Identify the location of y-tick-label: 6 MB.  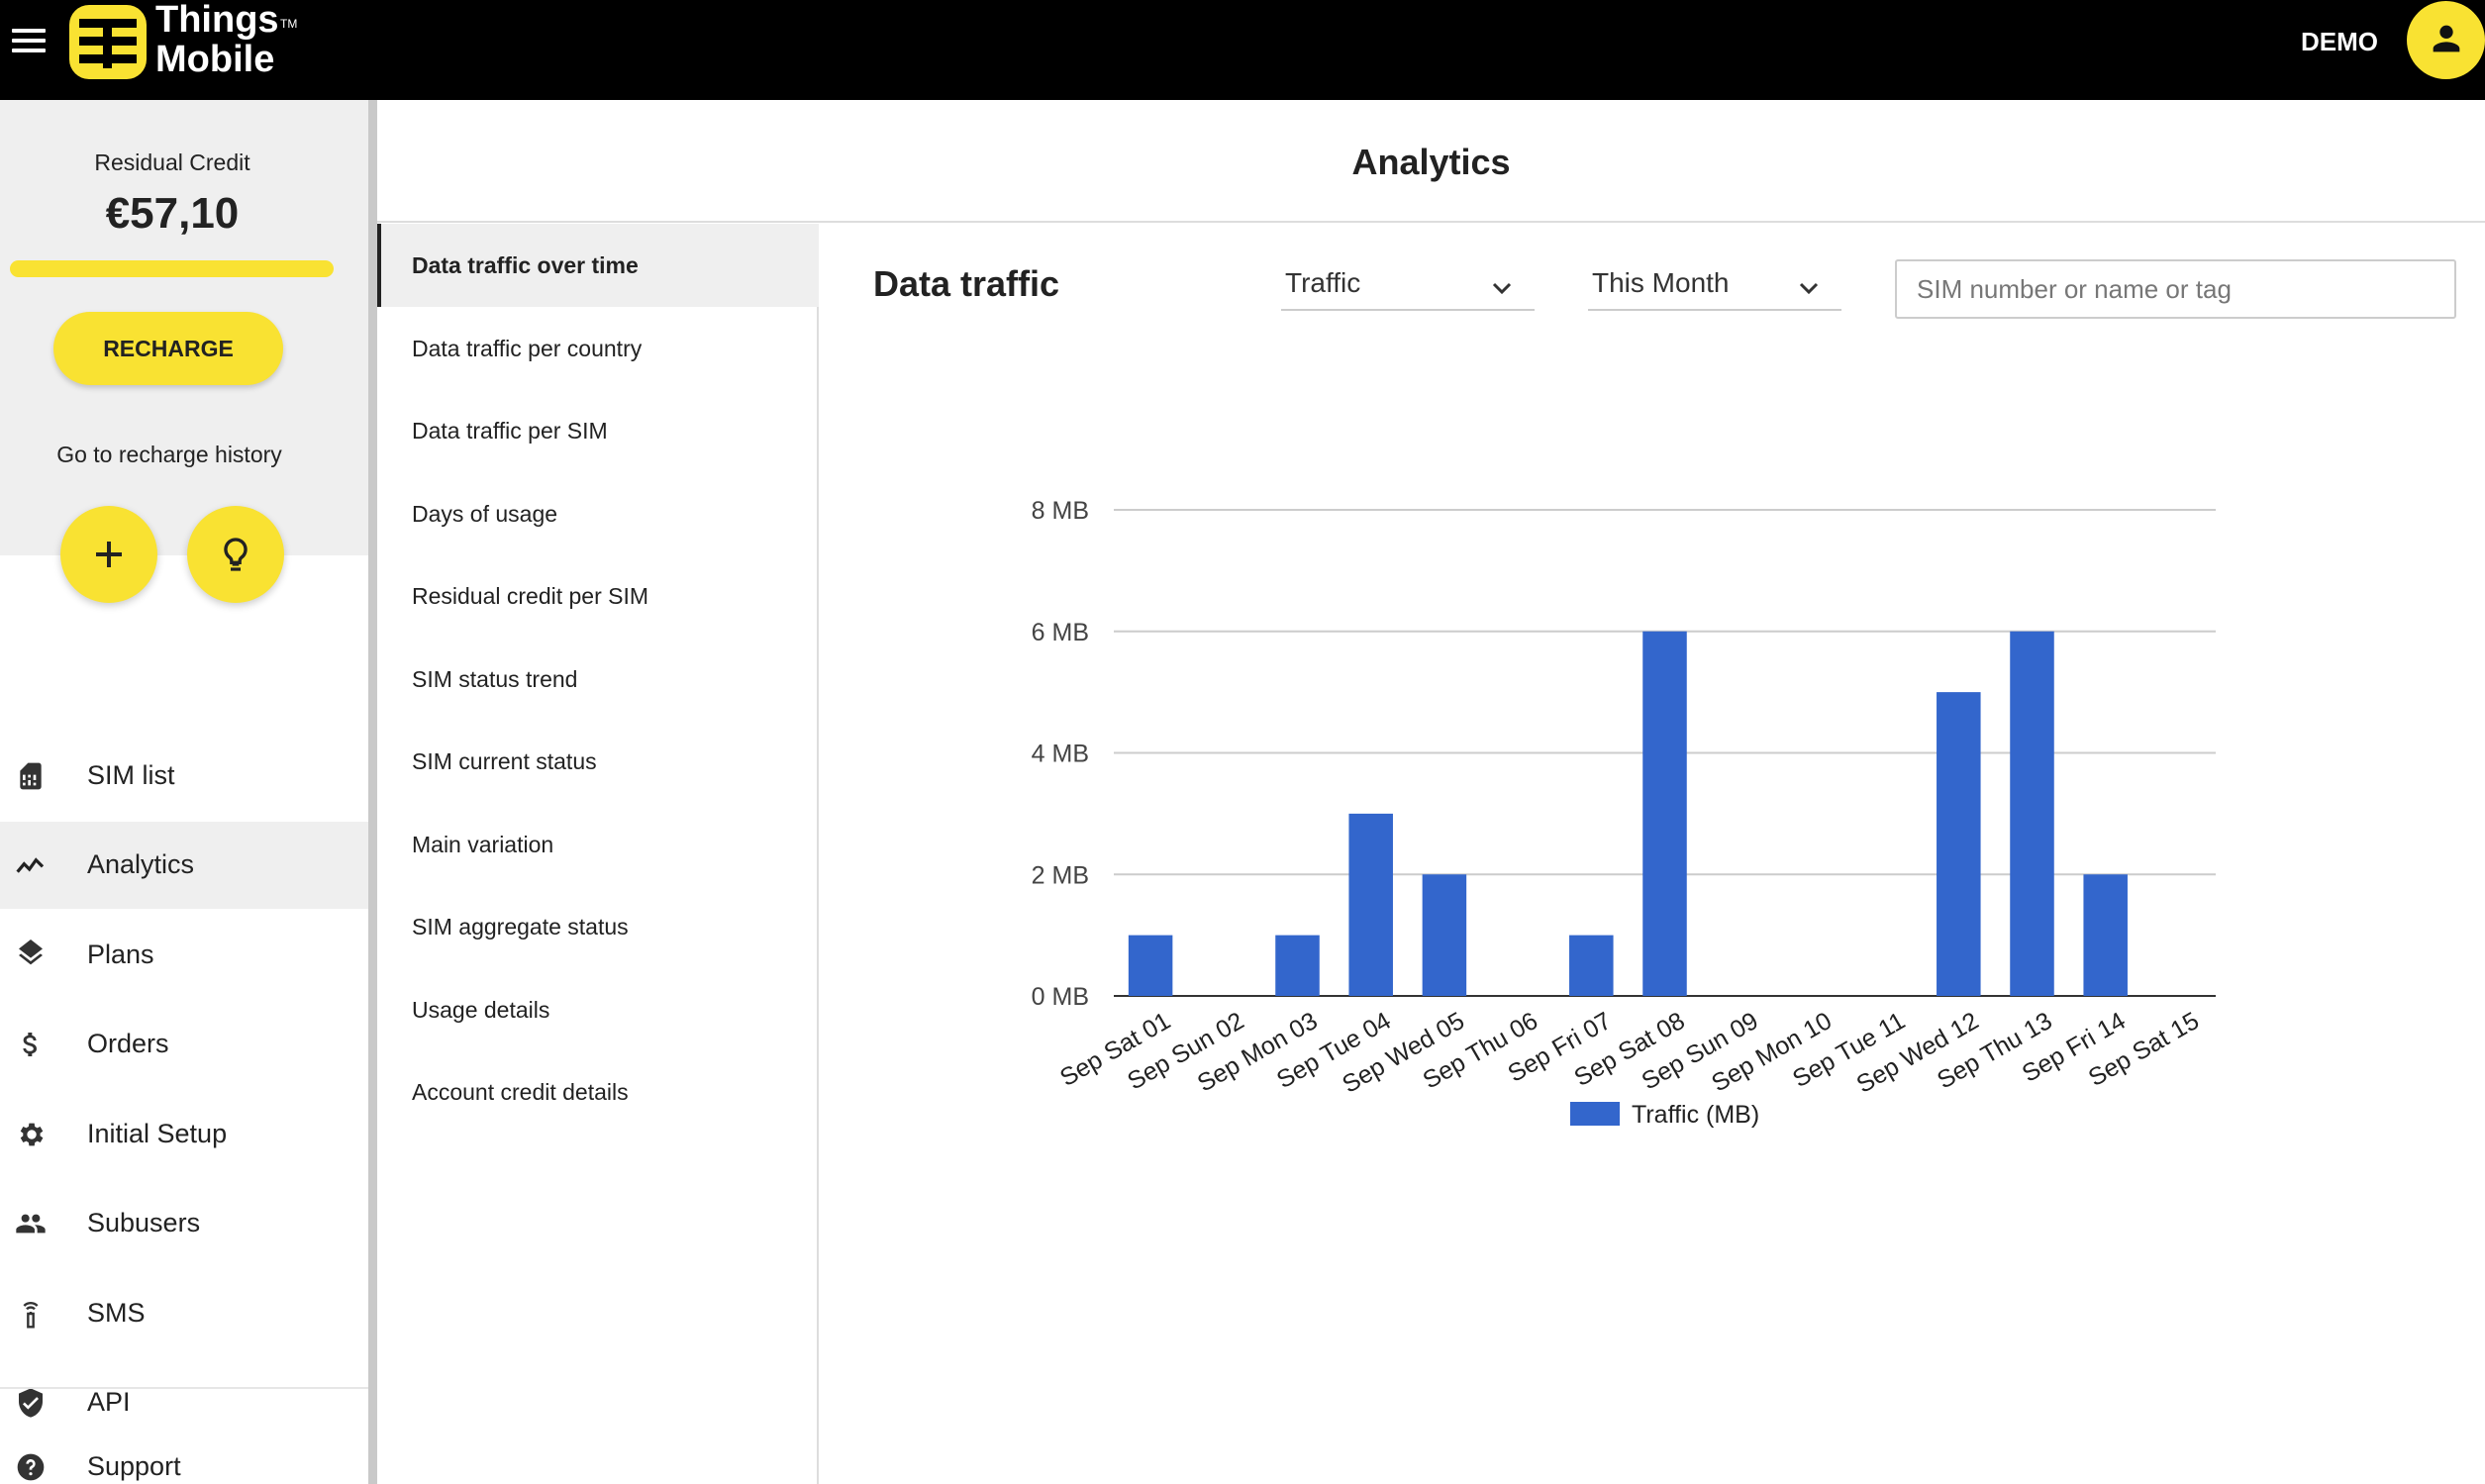
(1060, 632).